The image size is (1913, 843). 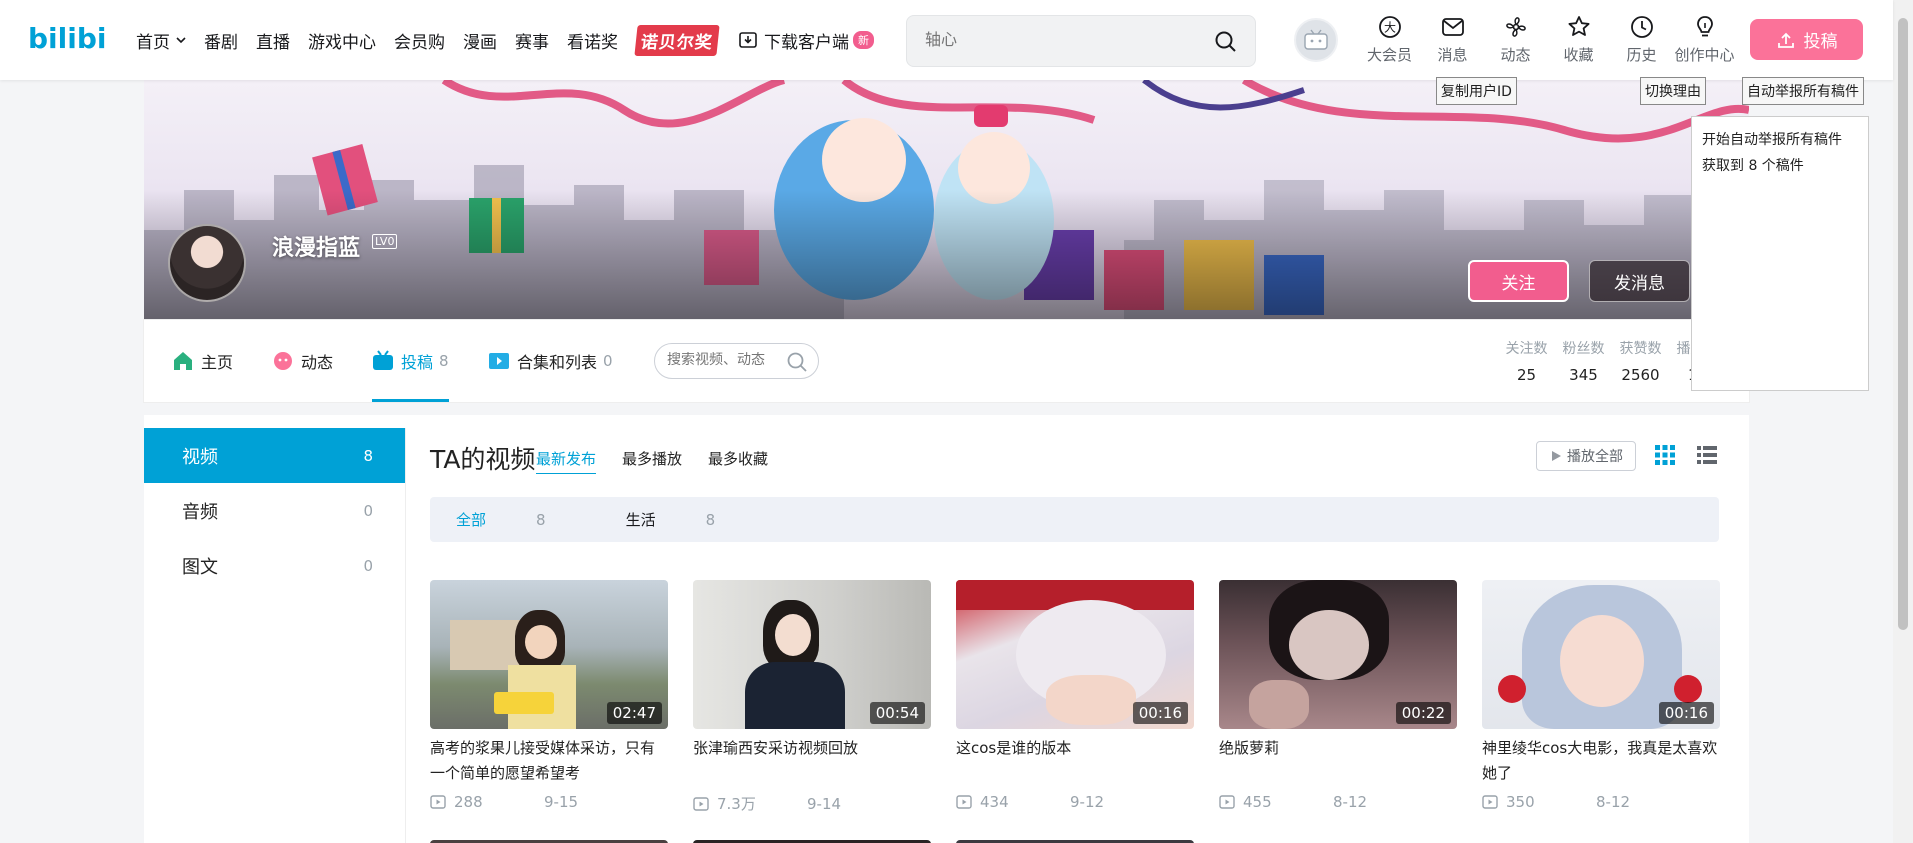 What do you see at coordinates (1476, 91) in the screenshot?
I see `copy-user-id-button: 复制用户ID` at bounding box center [1476, 91].